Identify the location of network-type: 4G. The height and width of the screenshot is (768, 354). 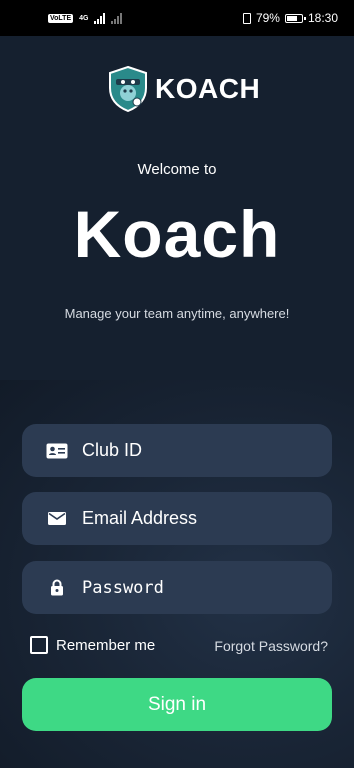
(84, 18).